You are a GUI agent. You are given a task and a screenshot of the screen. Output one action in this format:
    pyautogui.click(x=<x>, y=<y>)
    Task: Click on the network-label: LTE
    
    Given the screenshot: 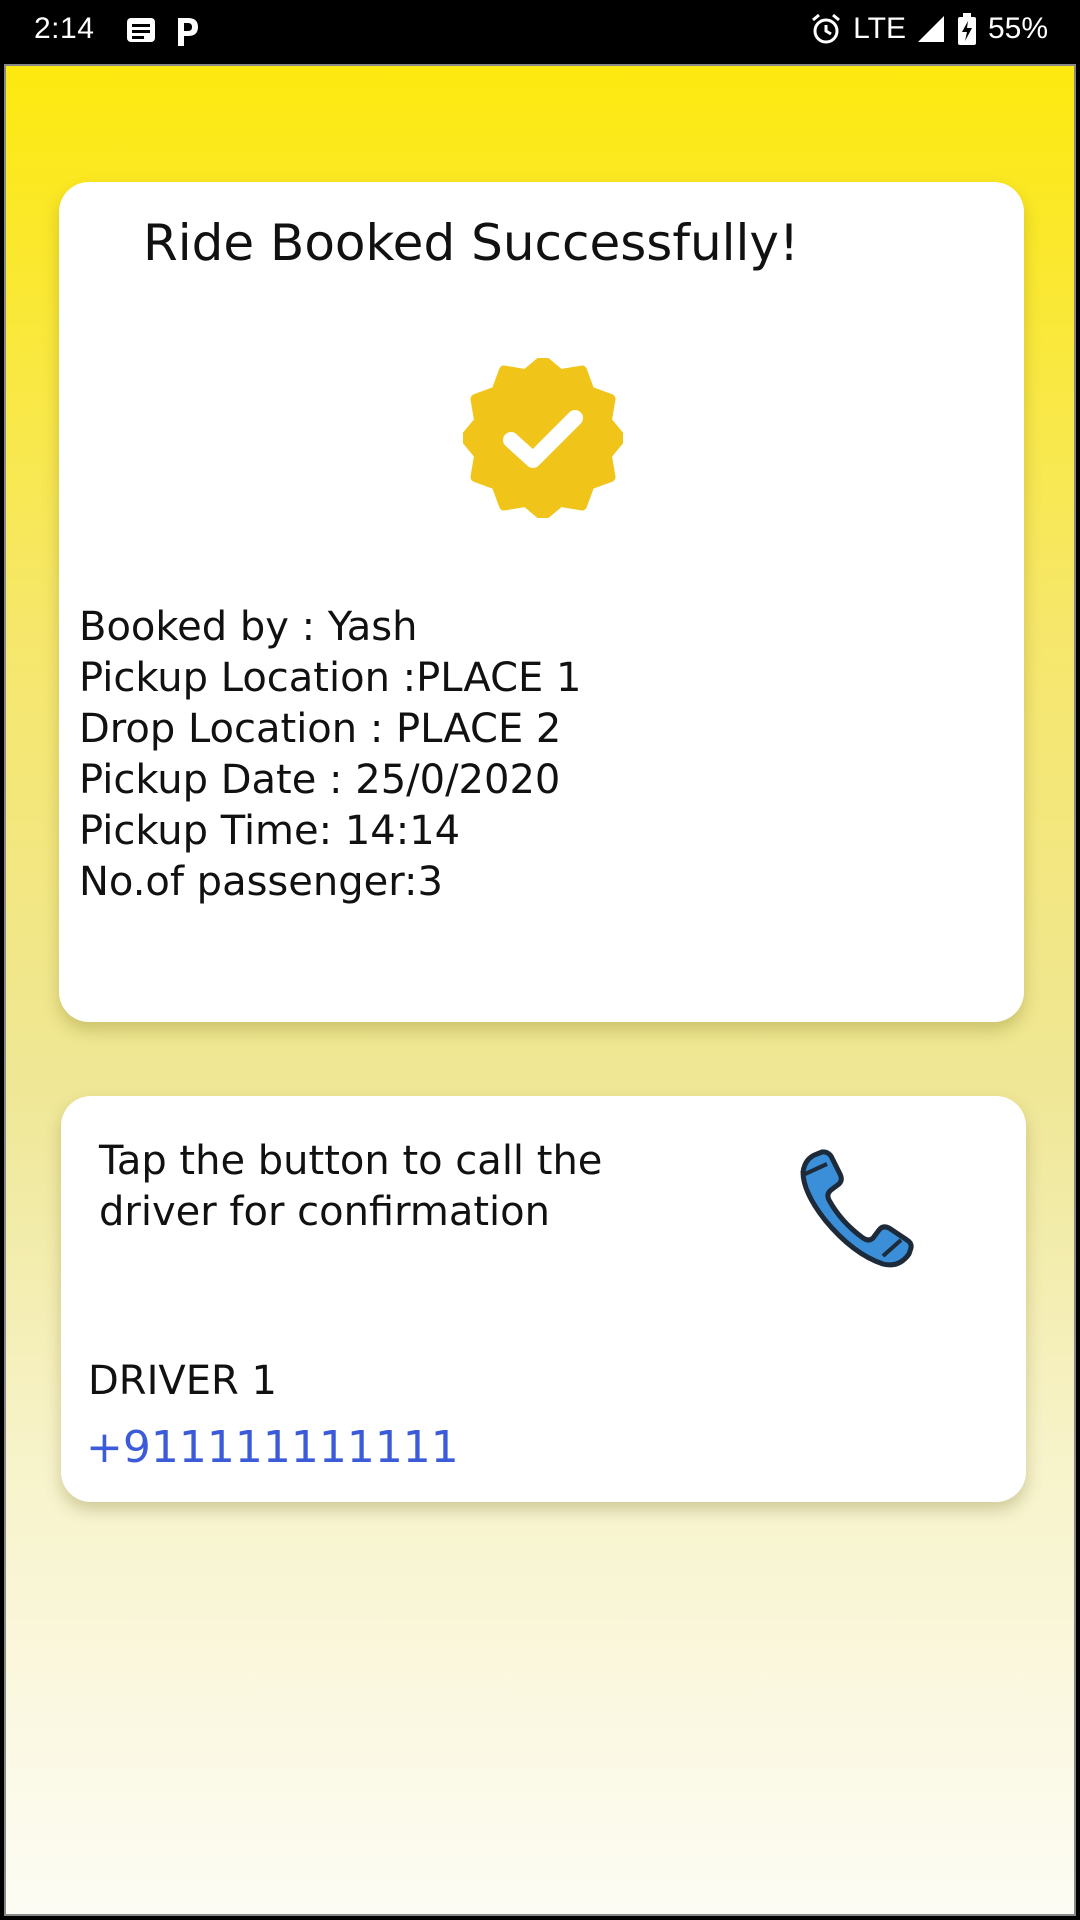 What is the action you would take?
    pyautogui.click(x=879, y=28)
    